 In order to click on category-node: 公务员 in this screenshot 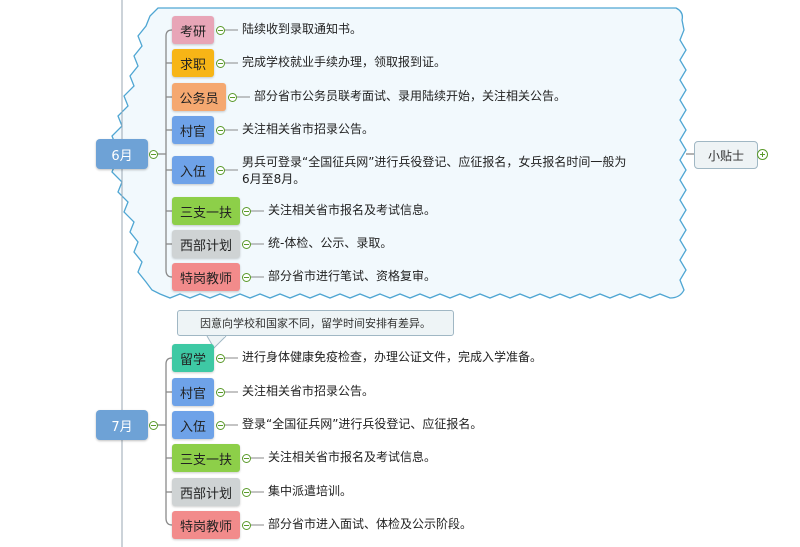, I will do `click(199, 97)`.